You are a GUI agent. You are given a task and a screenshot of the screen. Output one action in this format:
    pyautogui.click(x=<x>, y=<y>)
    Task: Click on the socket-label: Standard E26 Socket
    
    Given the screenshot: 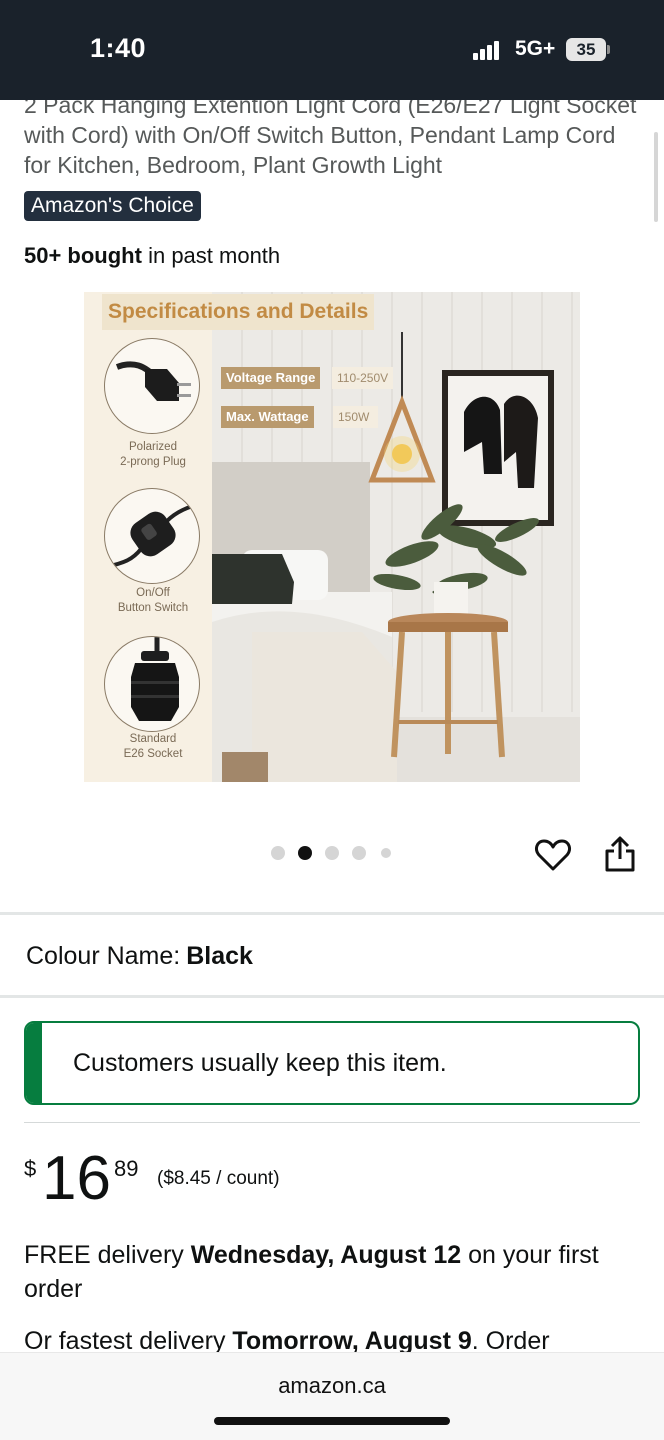 What is the action you would take?
    pyautogui.click(x=153, y=747)
    